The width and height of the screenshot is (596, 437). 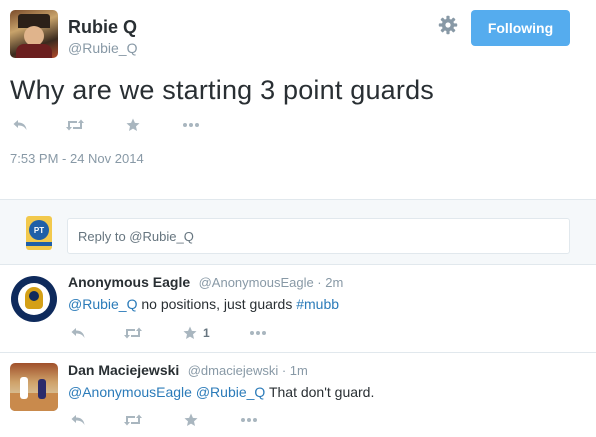 I want to click on reply-actions: 1, so click(x=169, y=333).